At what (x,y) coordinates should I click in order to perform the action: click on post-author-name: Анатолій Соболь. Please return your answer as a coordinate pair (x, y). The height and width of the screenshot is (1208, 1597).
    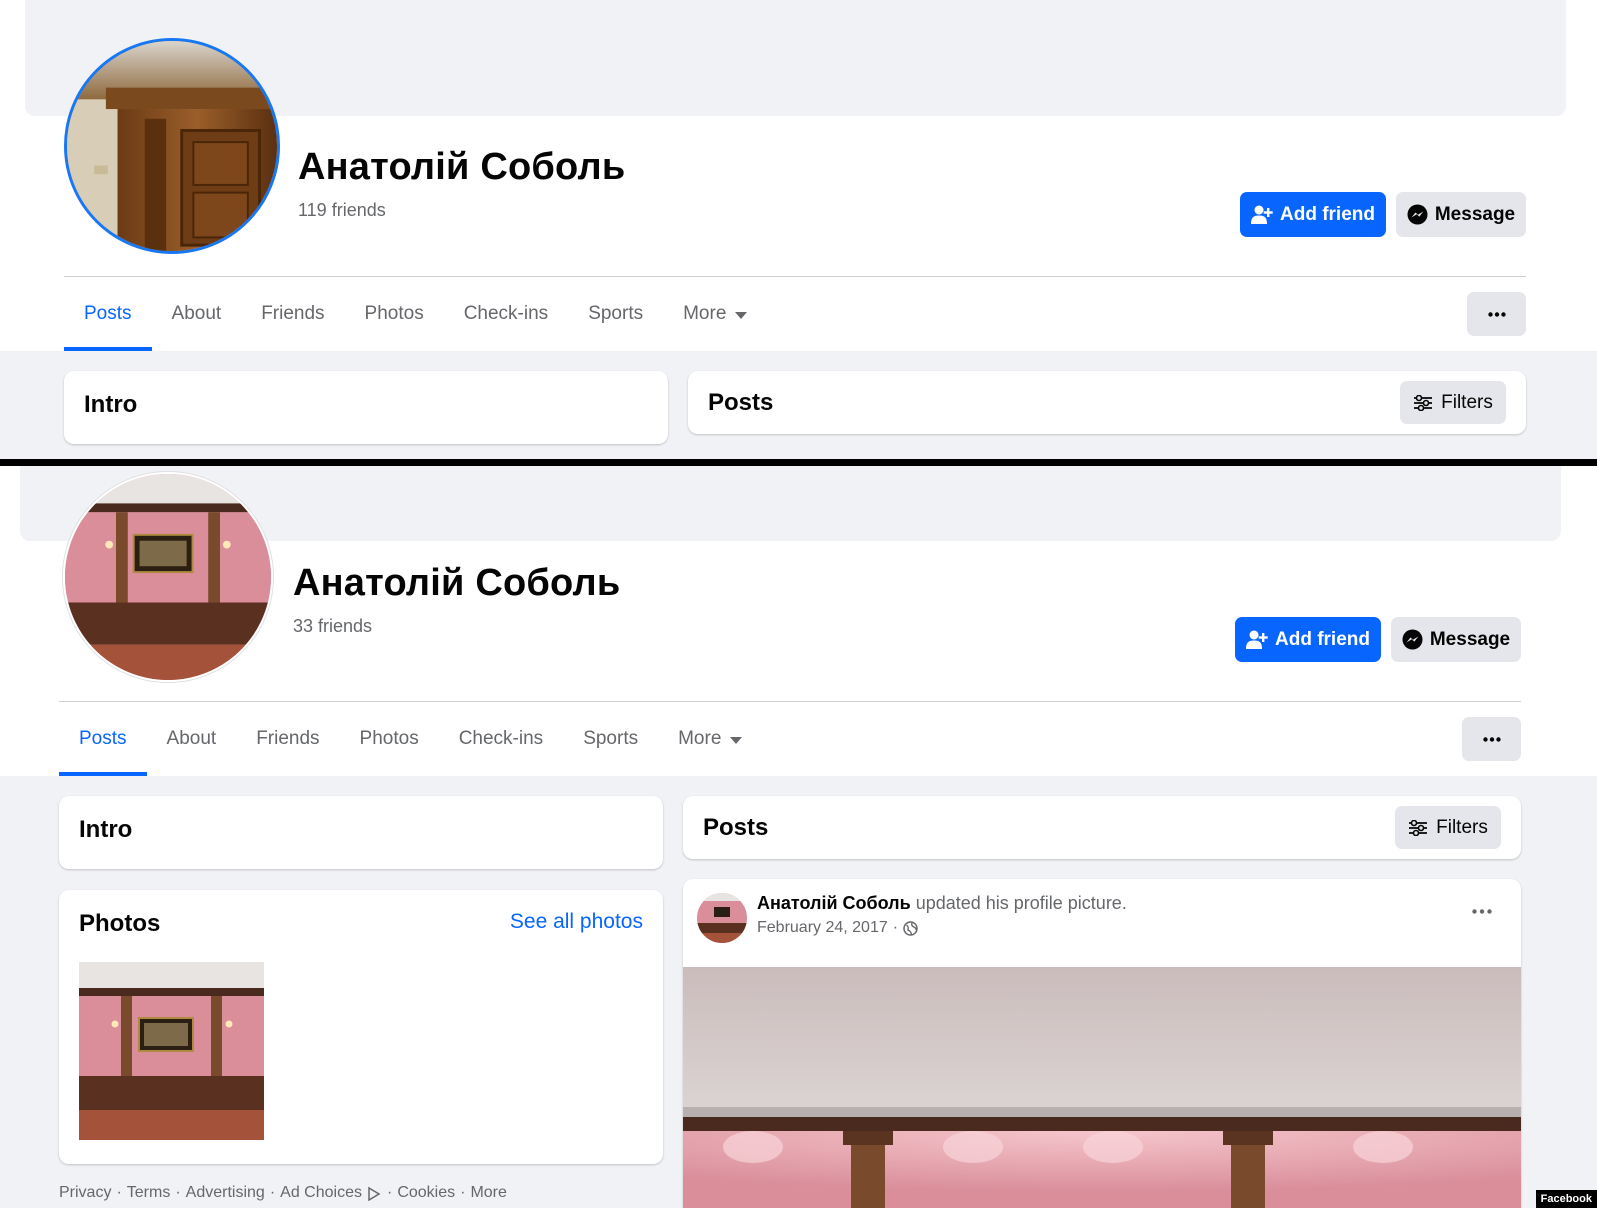
    Looking at the image, I should click on (834, 903).